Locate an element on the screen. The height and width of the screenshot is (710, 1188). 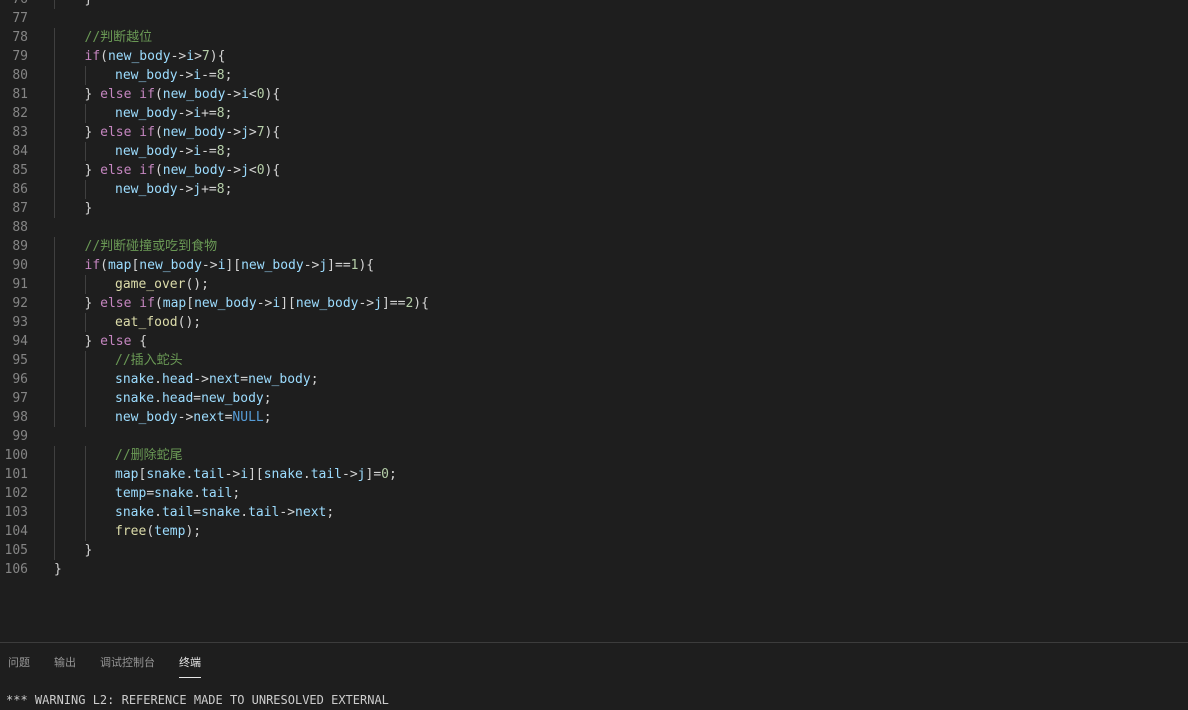
code-line: 105} is located at coordinates (594, 550).